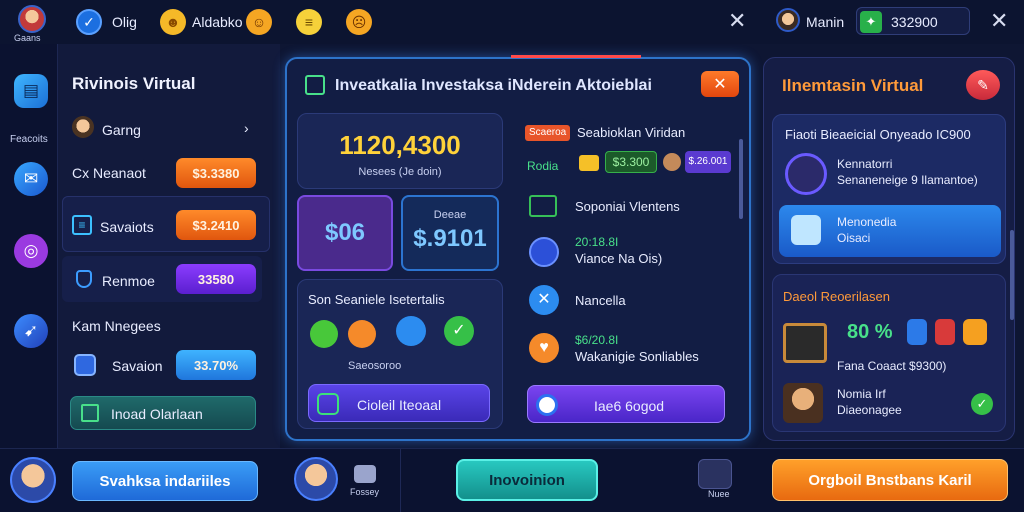 Image resolution: width=1024 pixels, height=512 pixels. What do you see at coordinates (527, 480) in the screenshot?
I see `bottom-button-2: Inovoinion` at bounding box center [527, 480].